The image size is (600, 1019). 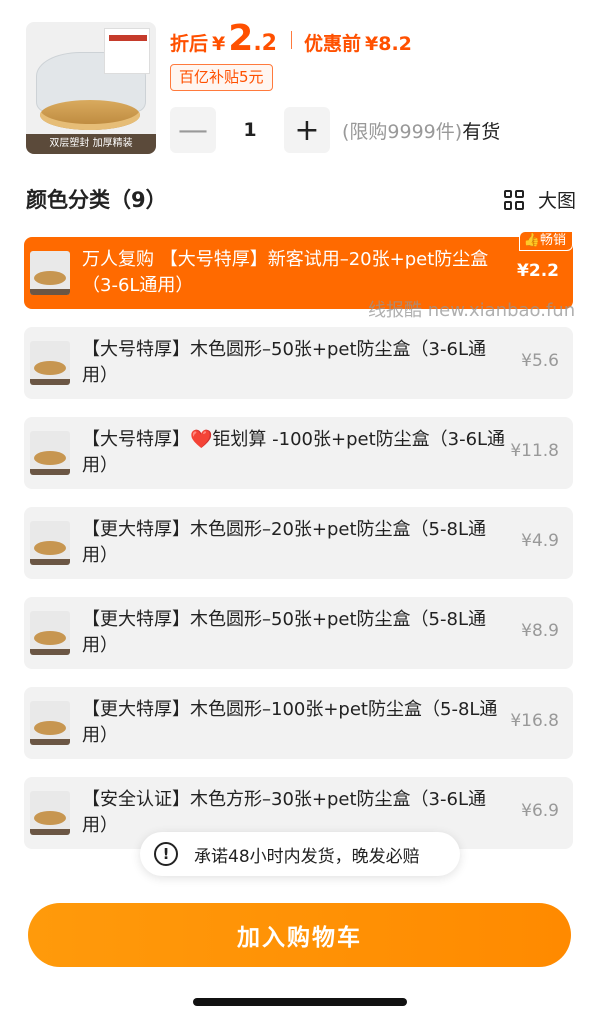 I want to click on option-item: 【大号特厚】木色圆形–50张+pet防尘盒（3-6L通用） ¥5.6, so click(x=298, y=363).